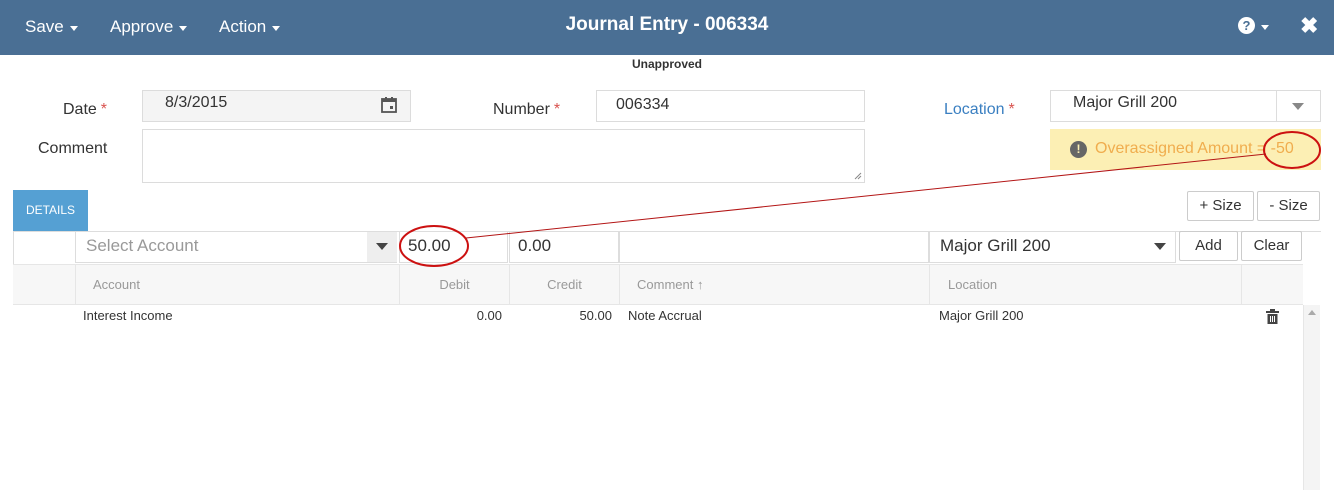  What do you see at coordinates (1085, 284) in the screenshot?
I see `column-header-location: Location` at bounding box center [1085, 284].